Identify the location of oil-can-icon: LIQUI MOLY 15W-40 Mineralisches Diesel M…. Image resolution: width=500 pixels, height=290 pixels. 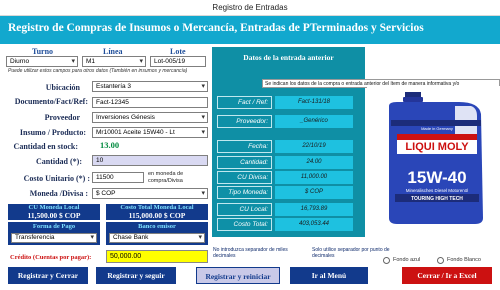
(436, 158).